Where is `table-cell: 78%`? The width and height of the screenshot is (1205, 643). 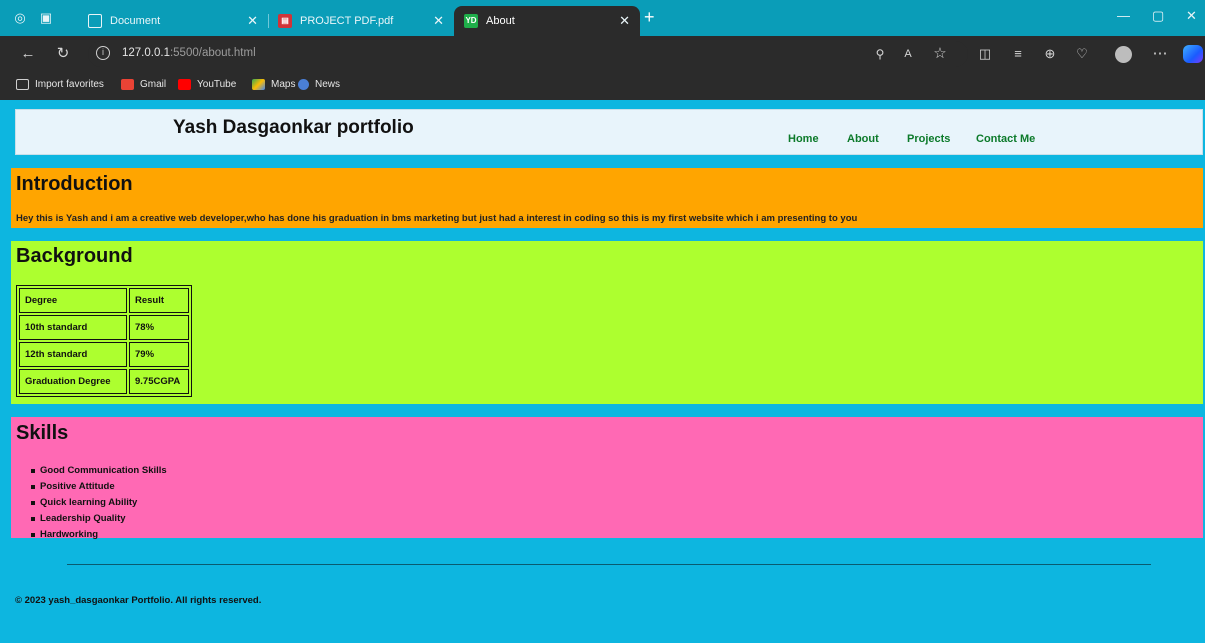 table-cell: 78% is located at coordinates (159, 327).